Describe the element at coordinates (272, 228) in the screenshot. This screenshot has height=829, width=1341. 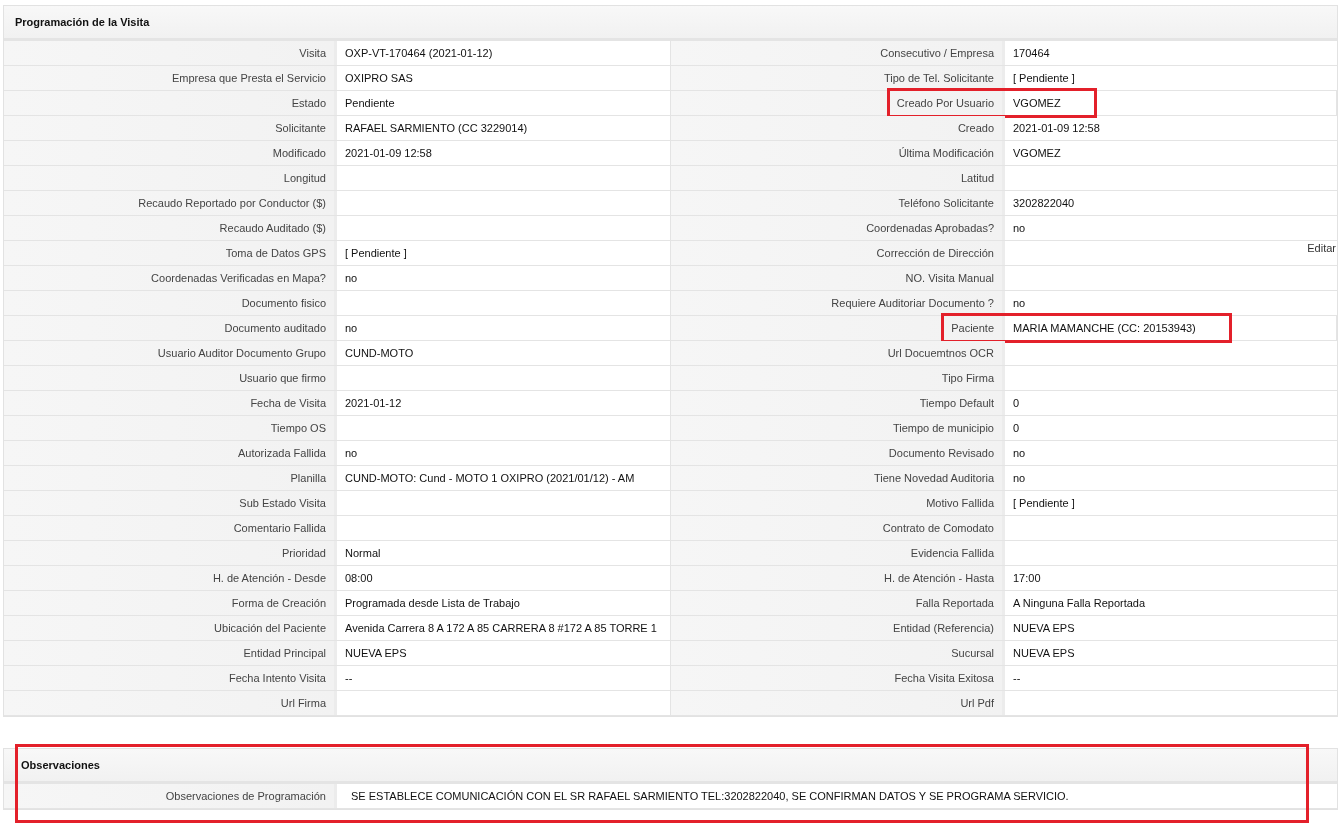
I see `field-label: Recaudo Auditado ($)` at that location.